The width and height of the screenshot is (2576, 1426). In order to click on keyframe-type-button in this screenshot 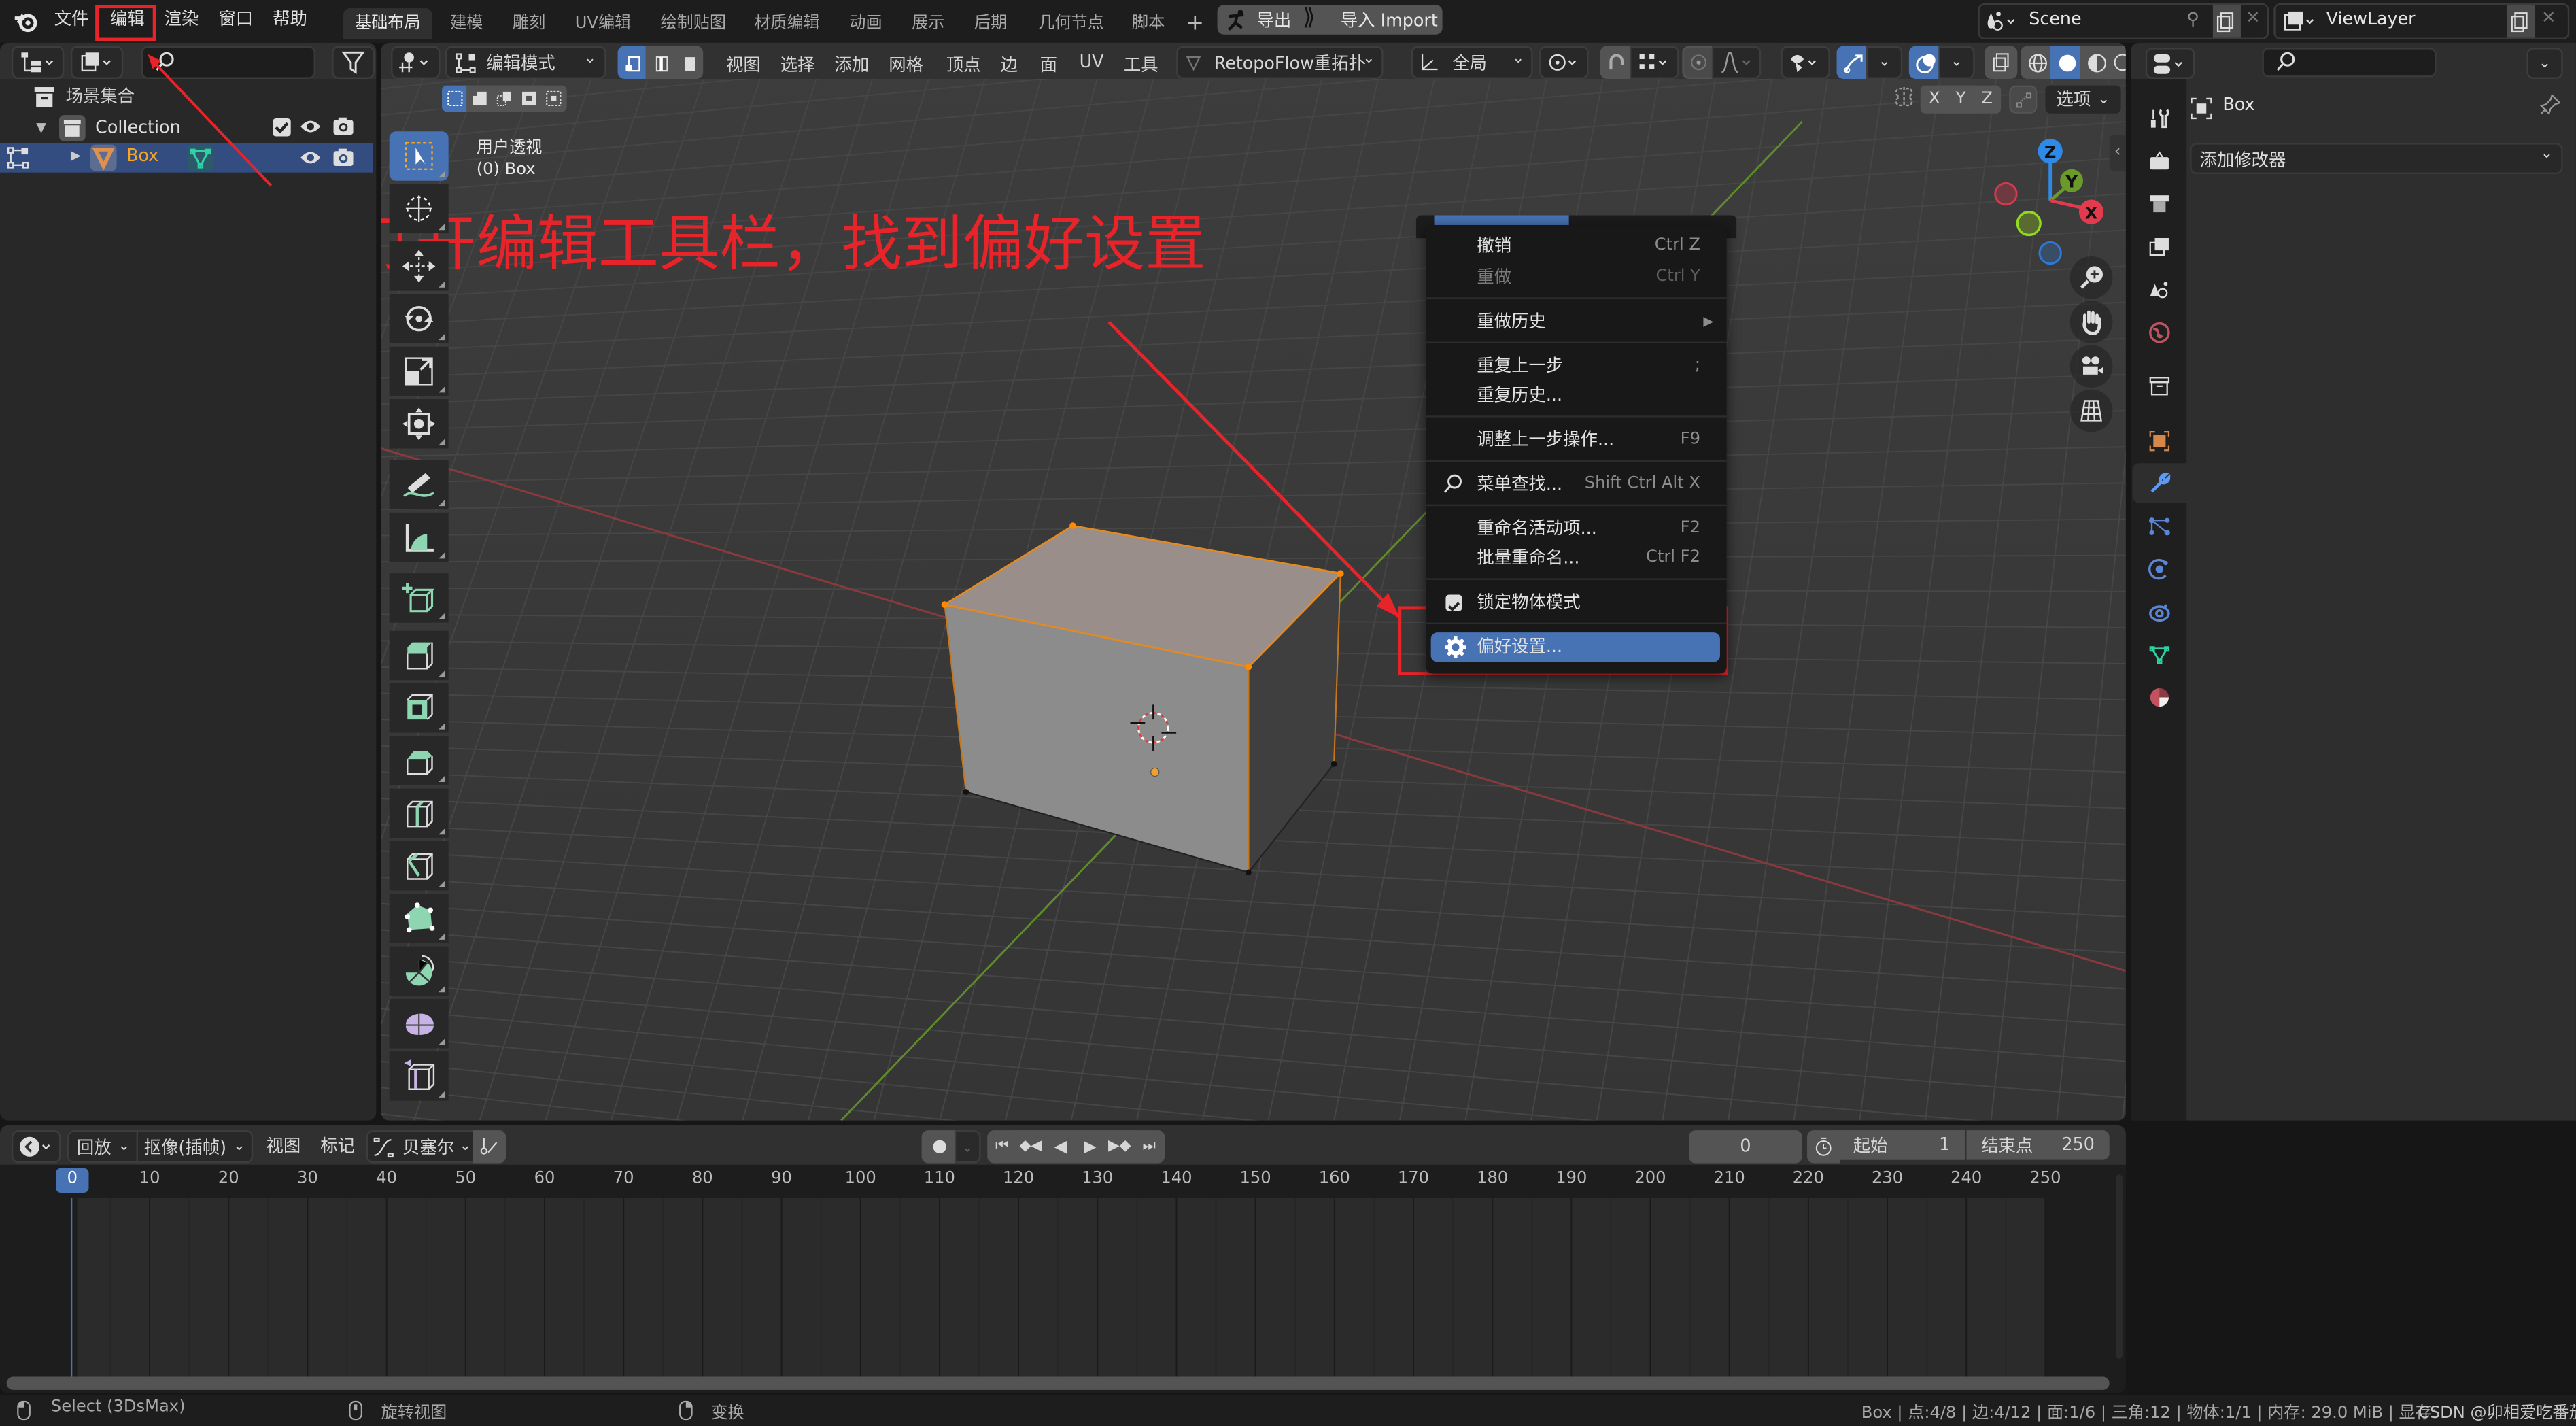, I will do `click(489, 1147)`.